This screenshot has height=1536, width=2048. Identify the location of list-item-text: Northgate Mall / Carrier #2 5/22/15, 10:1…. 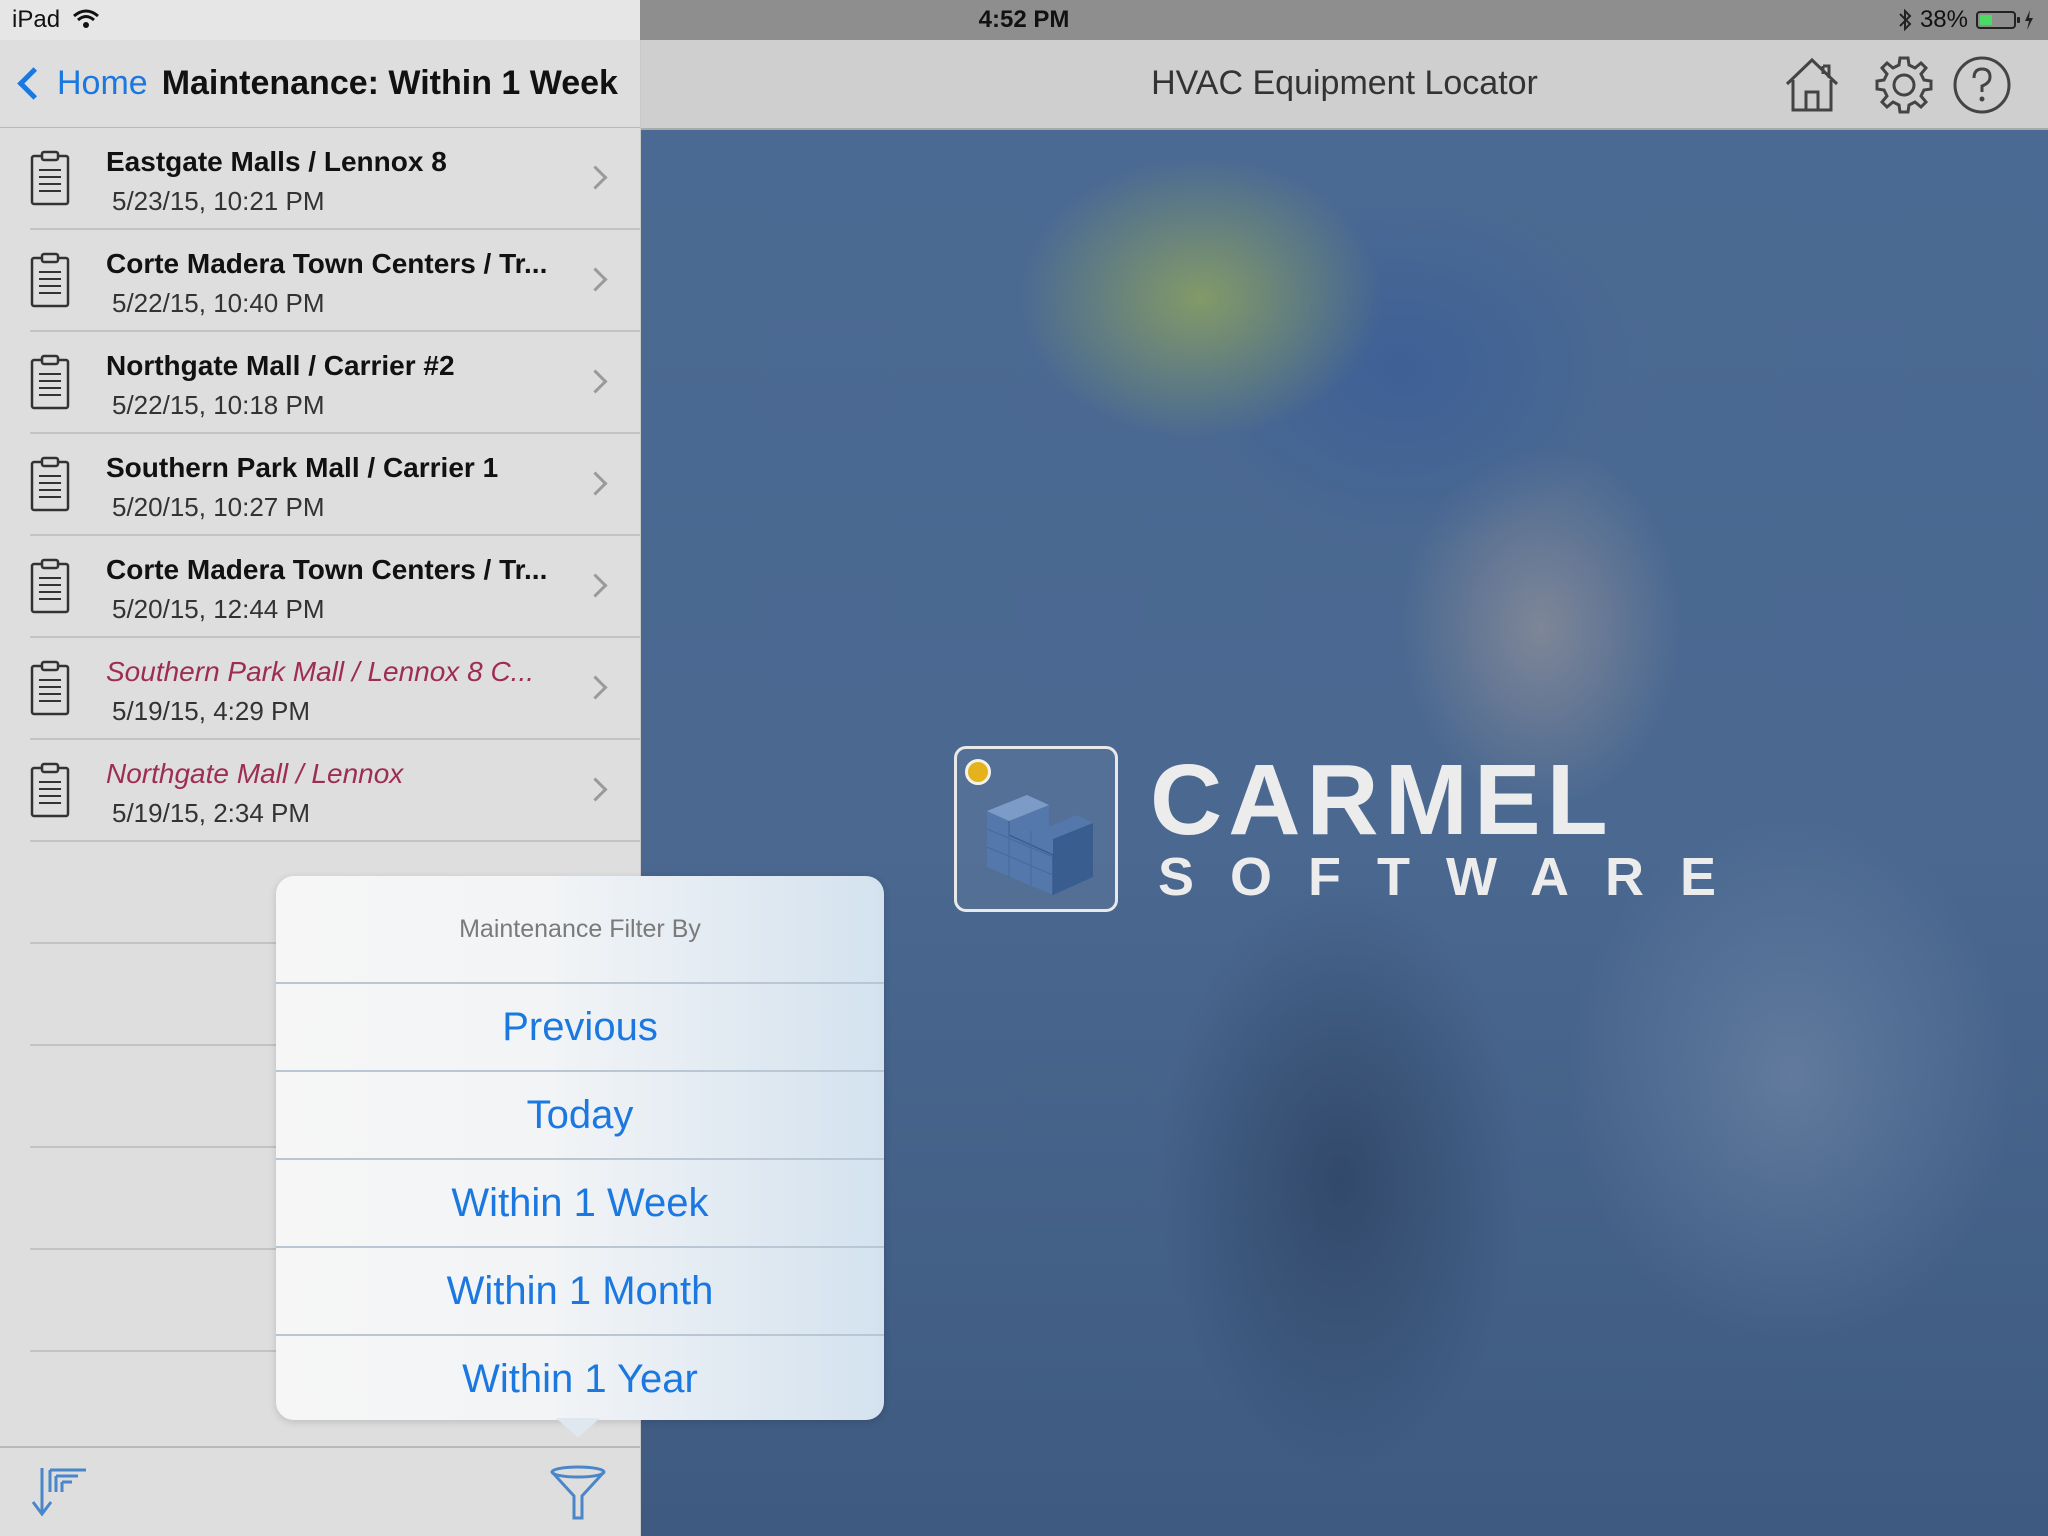
(336, 385).